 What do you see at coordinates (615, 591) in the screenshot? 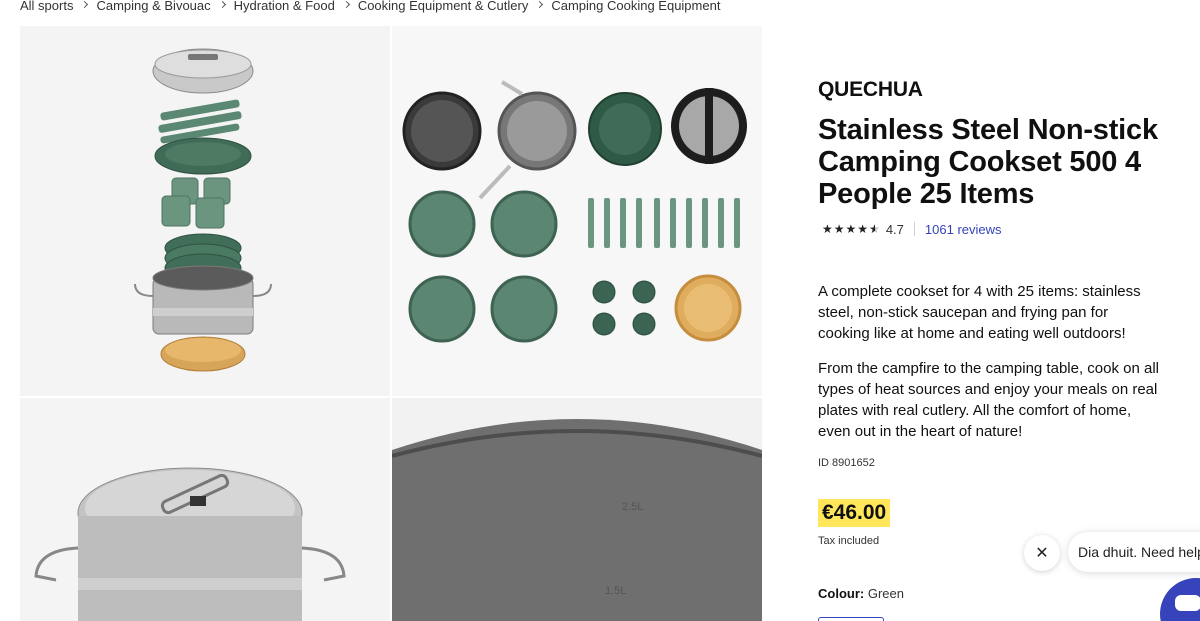
I see `capacity-mark-1-5l: 1.5L` at bounding box center [615, 591].